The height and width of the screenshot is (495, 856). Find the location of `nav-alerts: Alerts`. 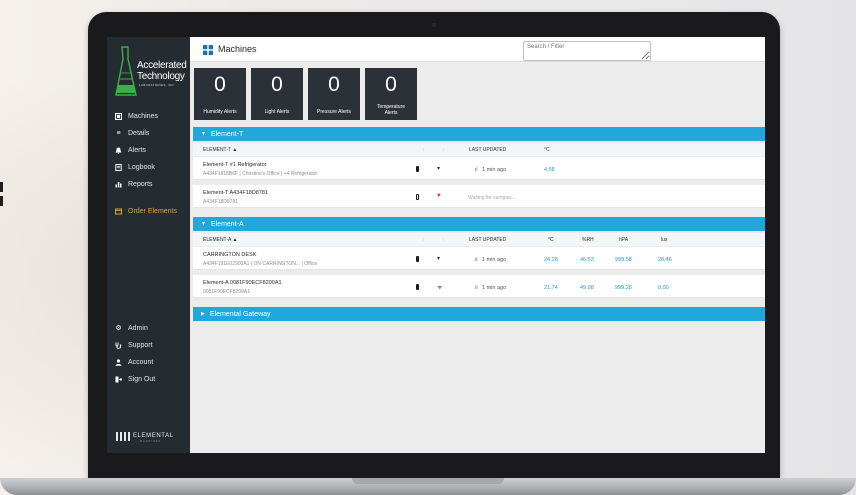

nav-alerts: Alerts is located at coordinates (148, 150).